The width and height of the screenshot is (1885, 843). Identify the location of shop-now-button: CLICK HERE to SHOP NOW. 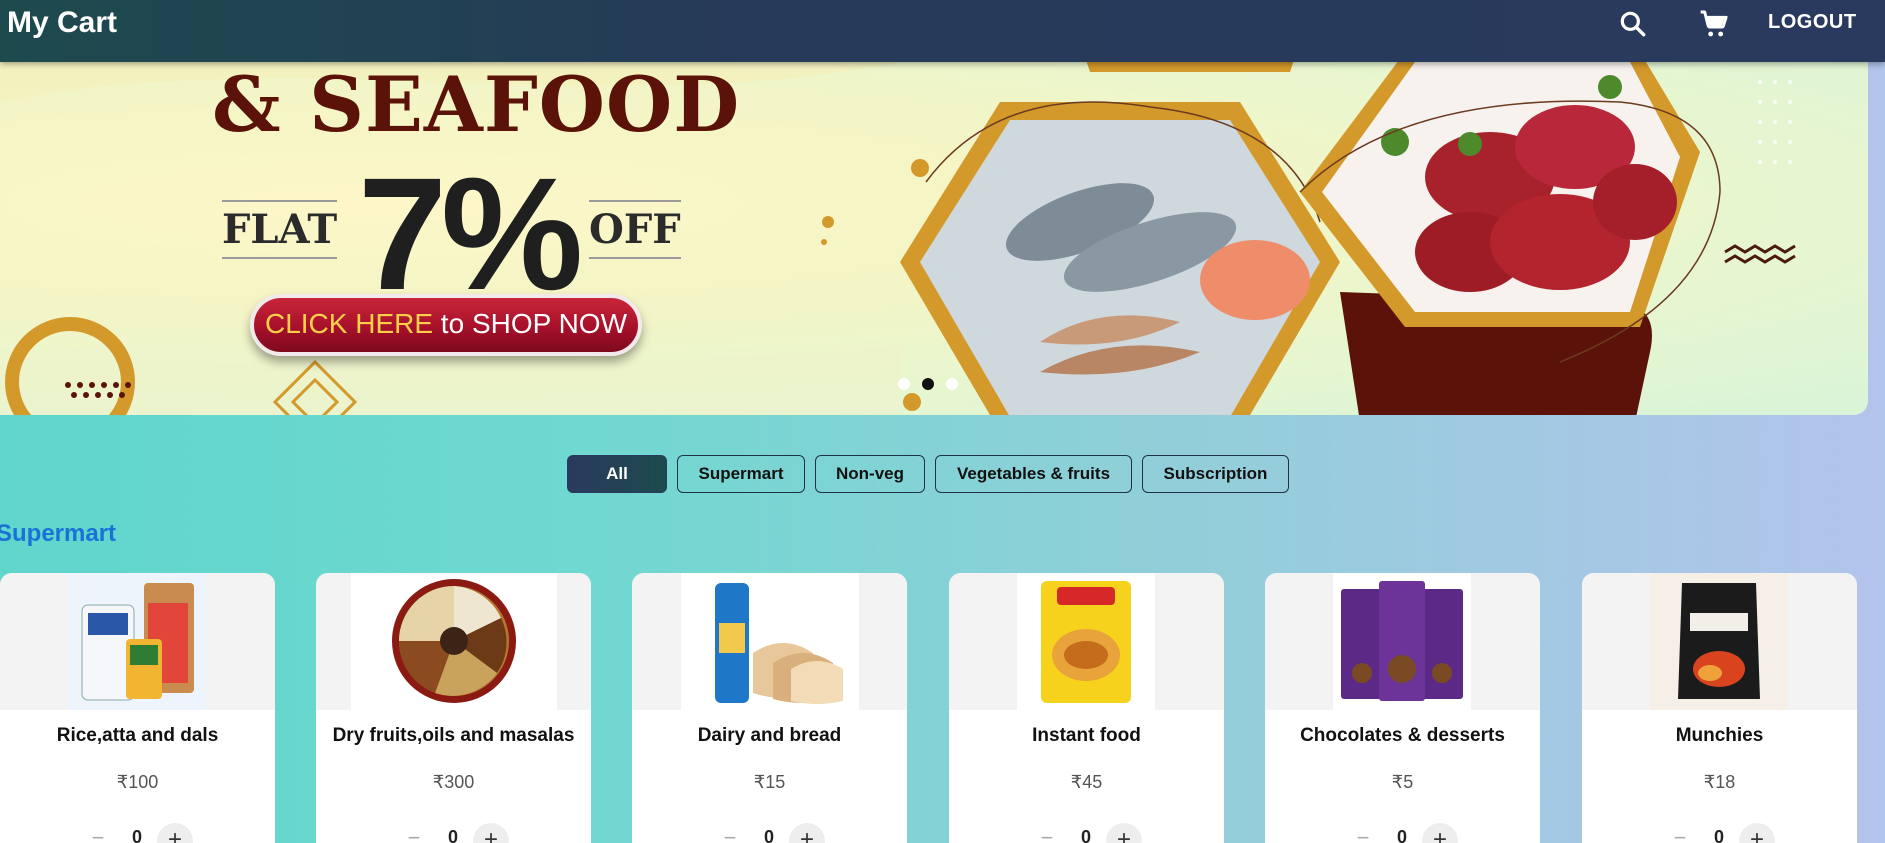
(446, 325).